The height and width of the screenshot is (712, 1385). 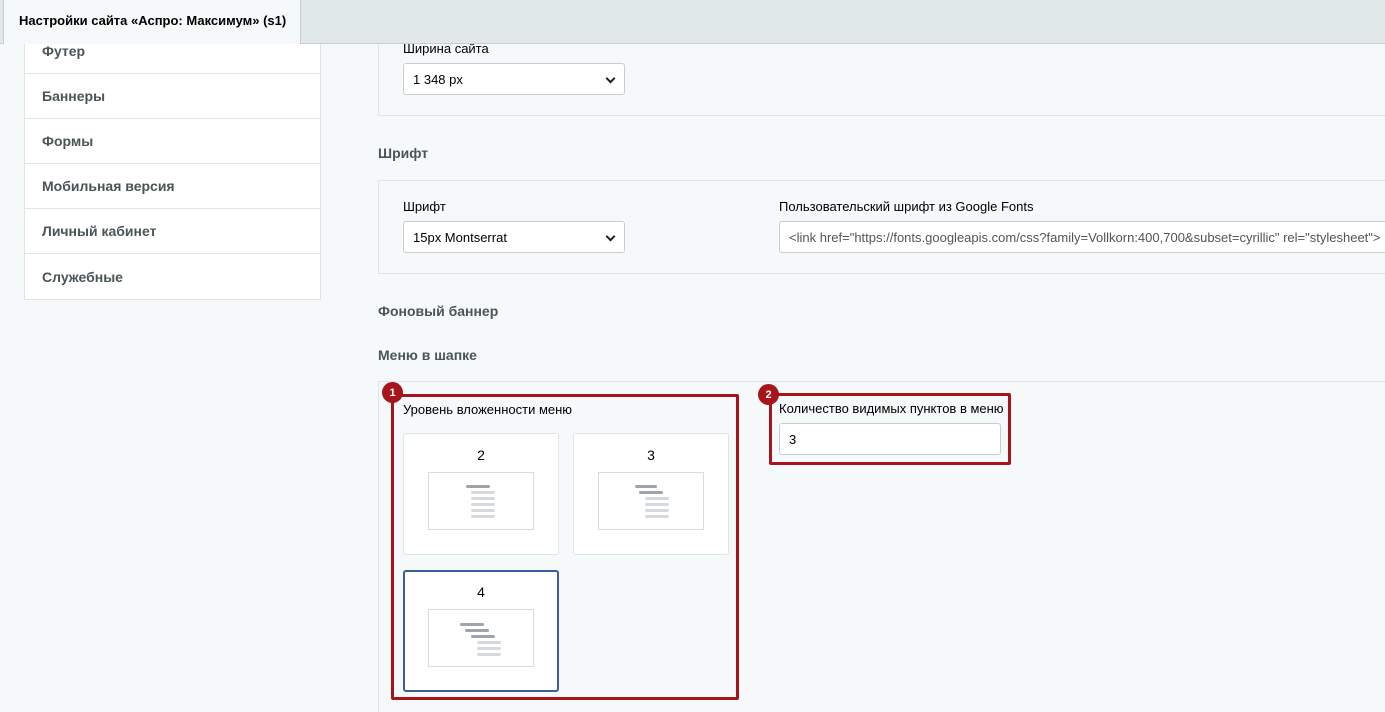 I want to click on header-menu-heading: Меню в шапке, so click(x=427, y=355).